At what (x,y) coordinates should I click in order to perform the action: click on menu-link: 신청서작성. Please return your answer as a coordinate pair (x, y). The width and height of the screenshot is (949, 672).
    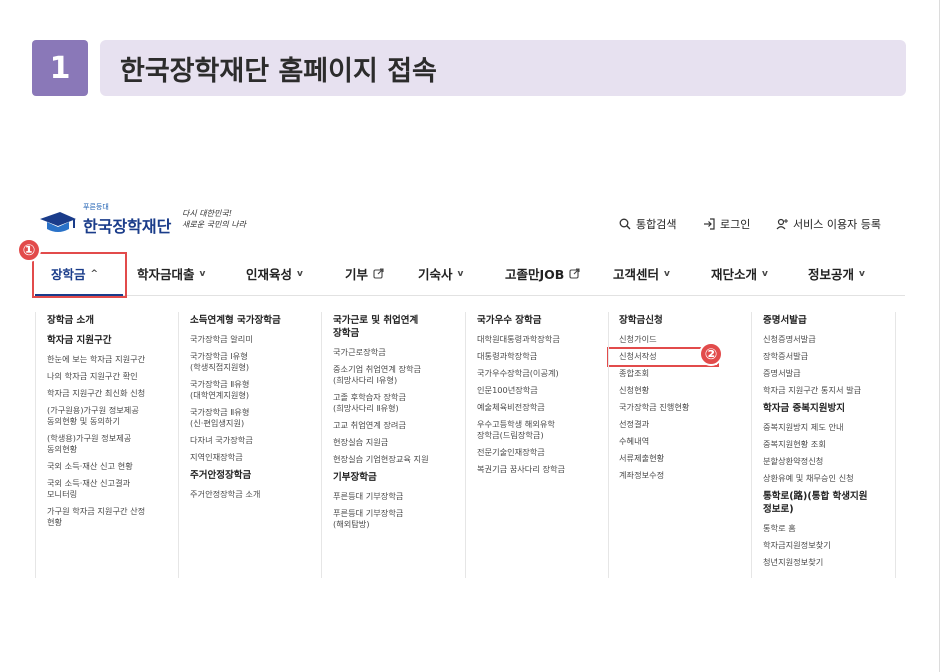
    Looking at the image, I should click on (685, 356).